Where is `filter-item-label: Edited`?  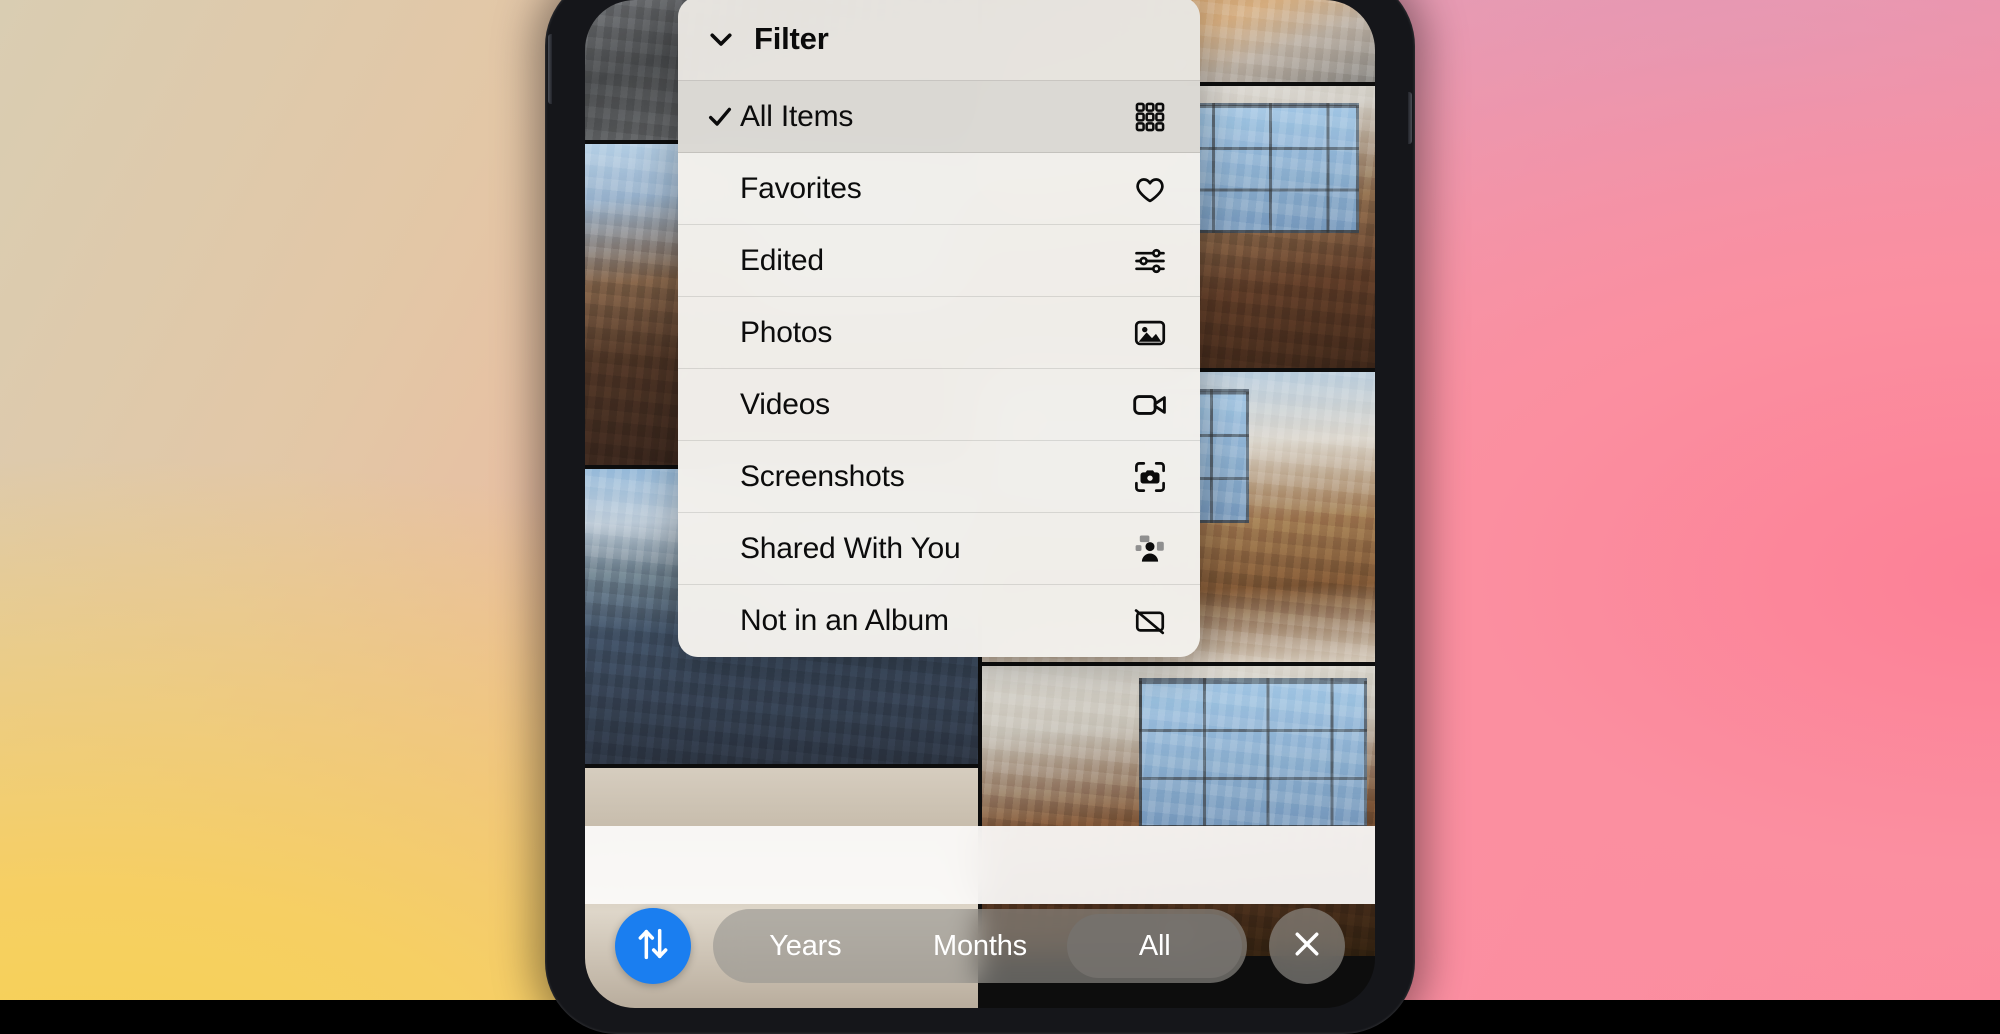 filter-item-label: Edited is located at coordinates (934, 261).